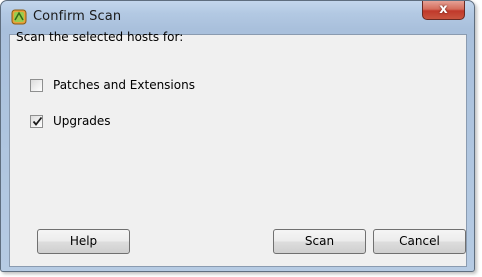  What do you see at coordinates (319, 241) in the screenshot?
I see `scan-button: Scan` at bounding box center [319, 241].